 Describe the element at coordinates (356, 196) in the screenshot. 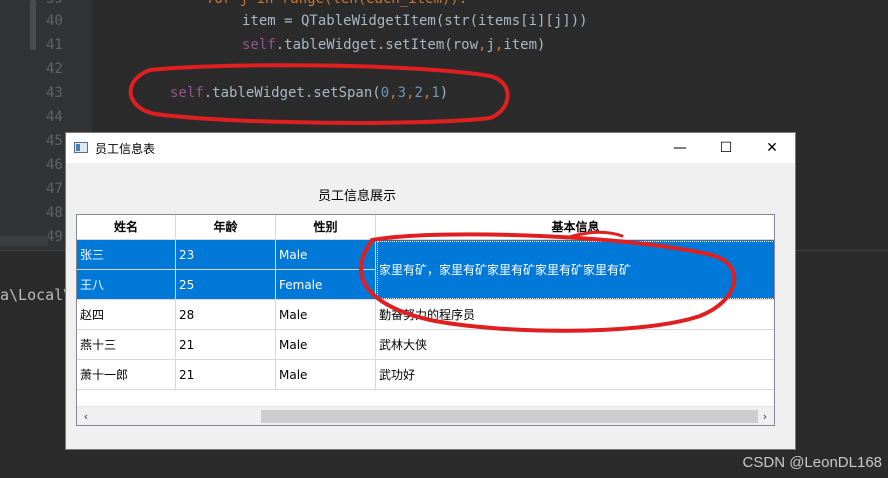

I see `table-caption-label: 员工信息展示` at that location.